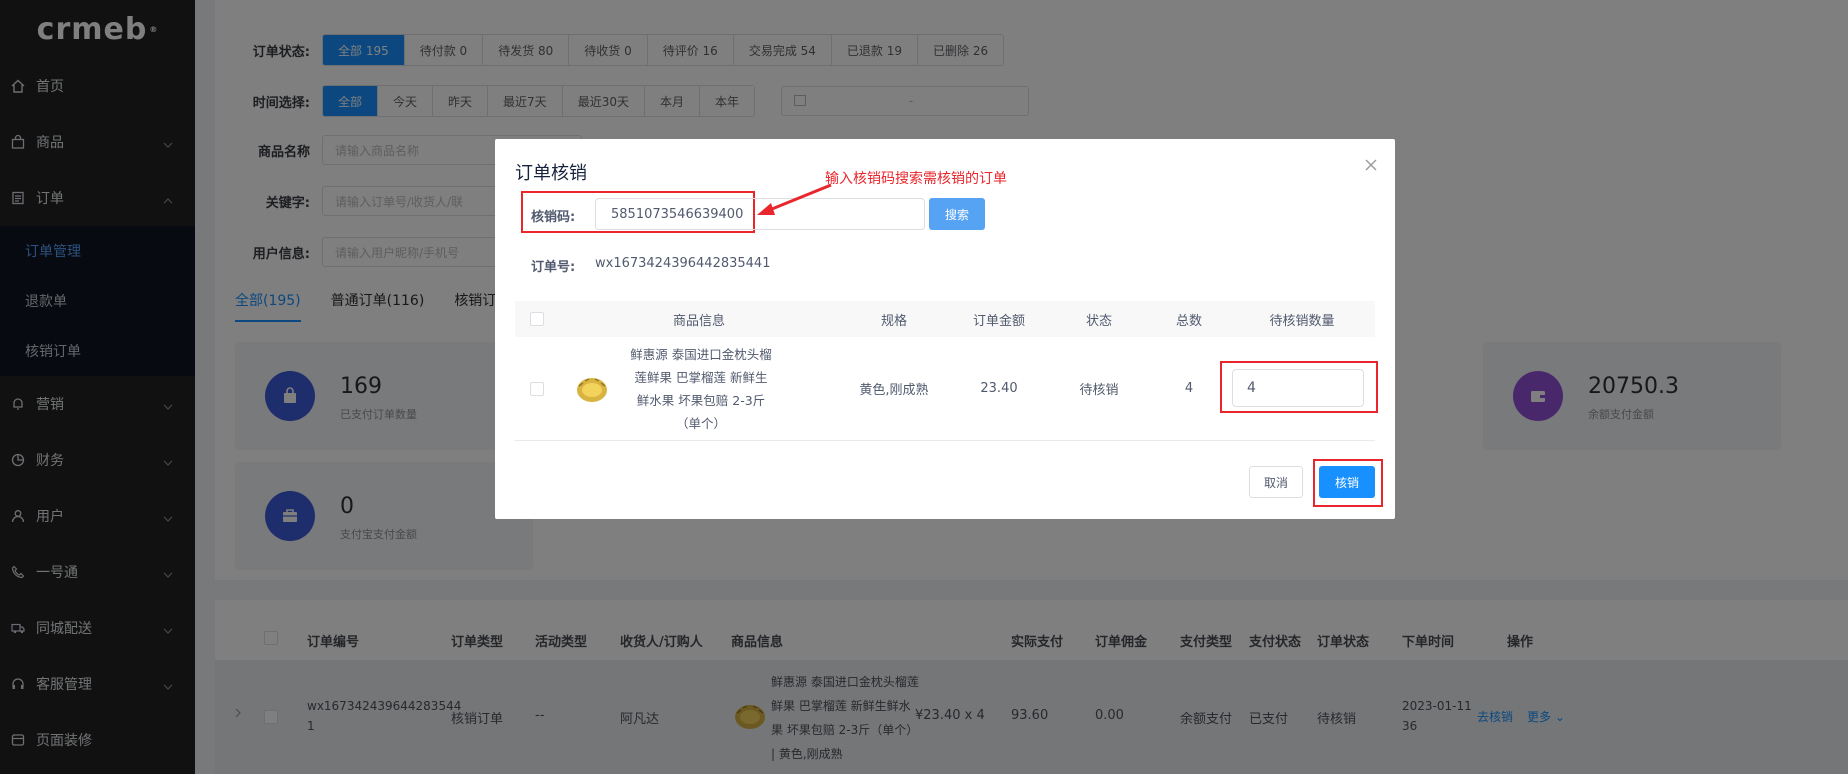  I want to click on annotation-arrow, so click(794, 199).